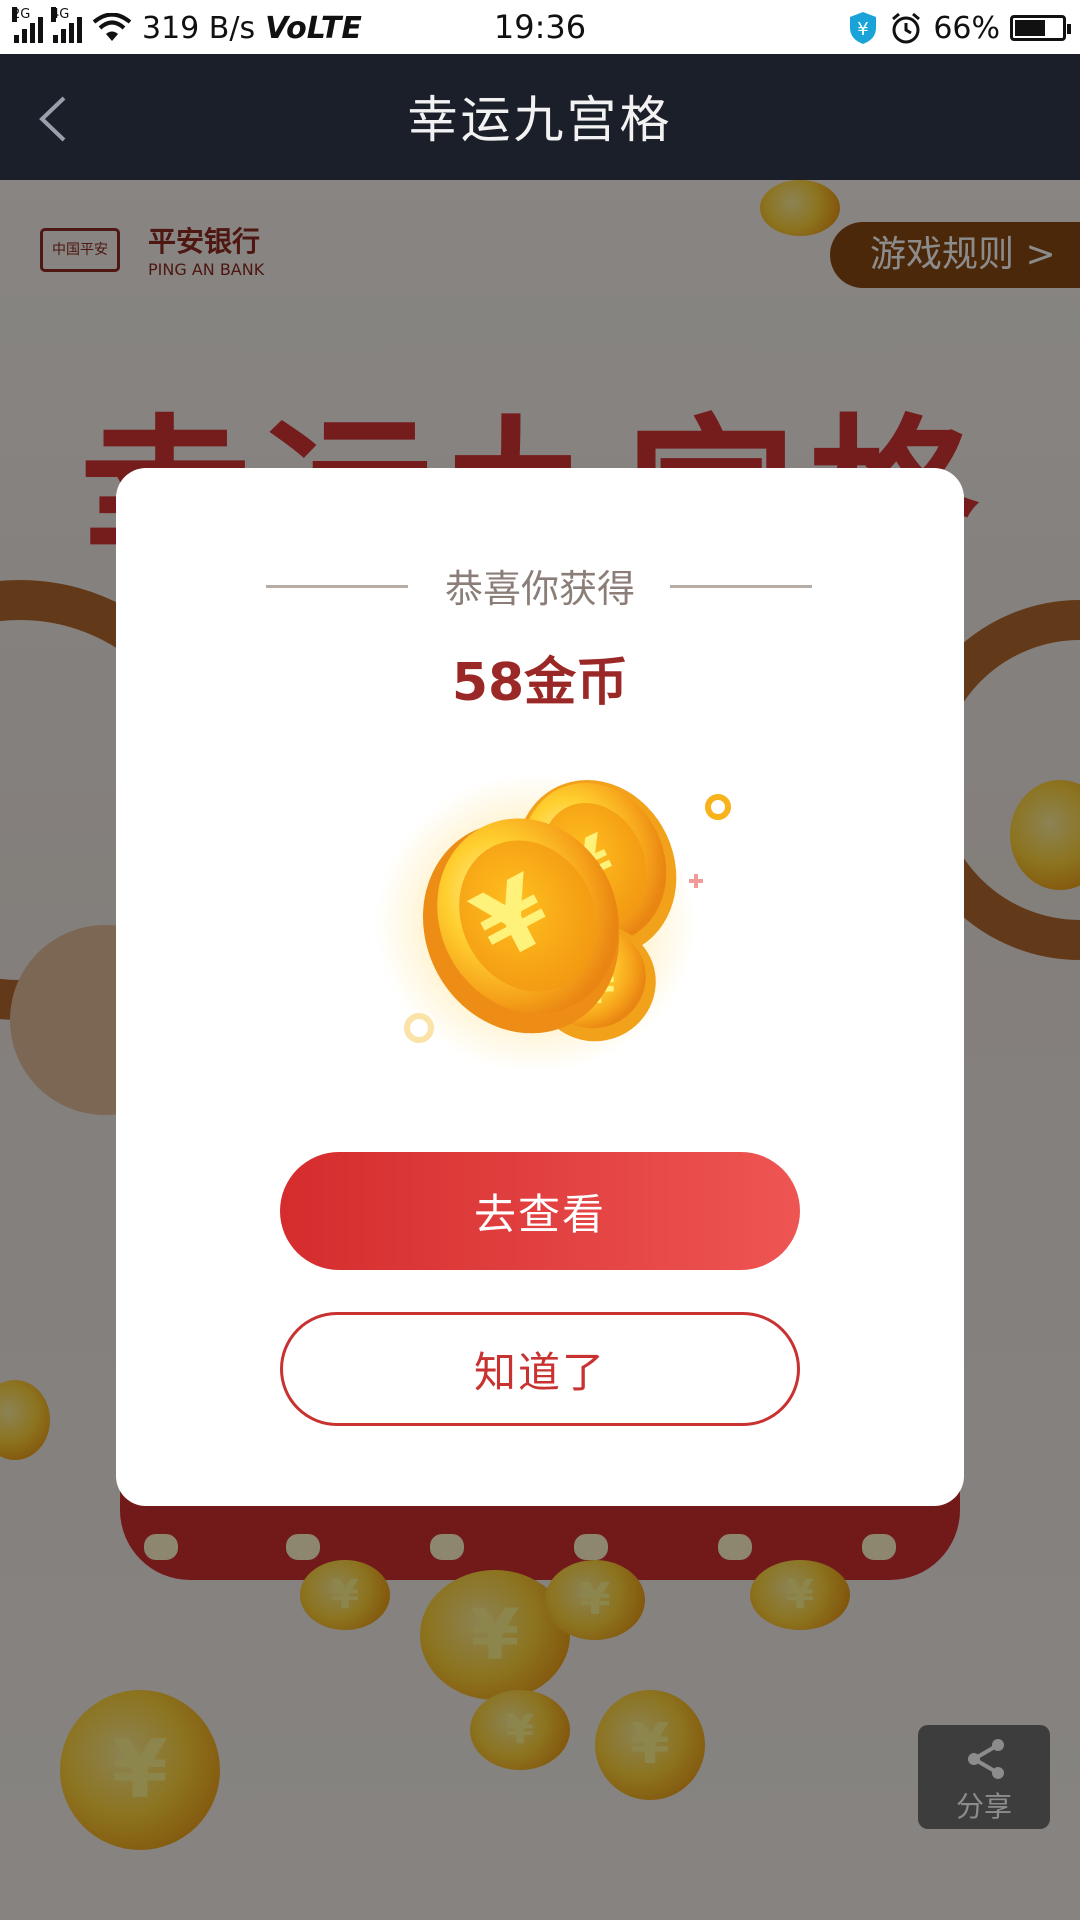 The height and width of the screenshot is (1920, 1080). Describe the element at coordinates (540, 120) in the screenshot. I see `page-title: 幸运九宫格` at that location.